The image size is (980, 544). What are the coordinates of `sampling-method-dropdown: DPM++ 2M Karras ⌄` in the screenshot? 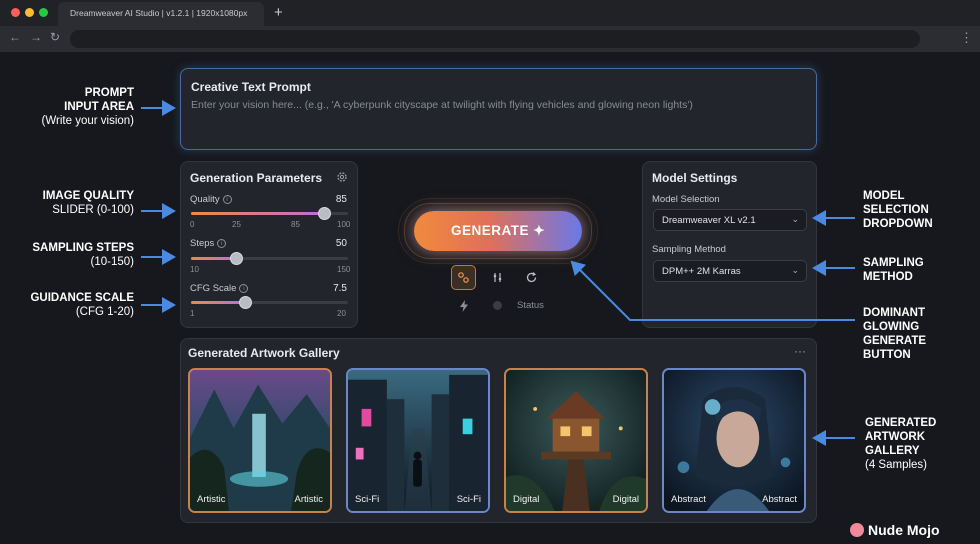 It's located at (730, 271).